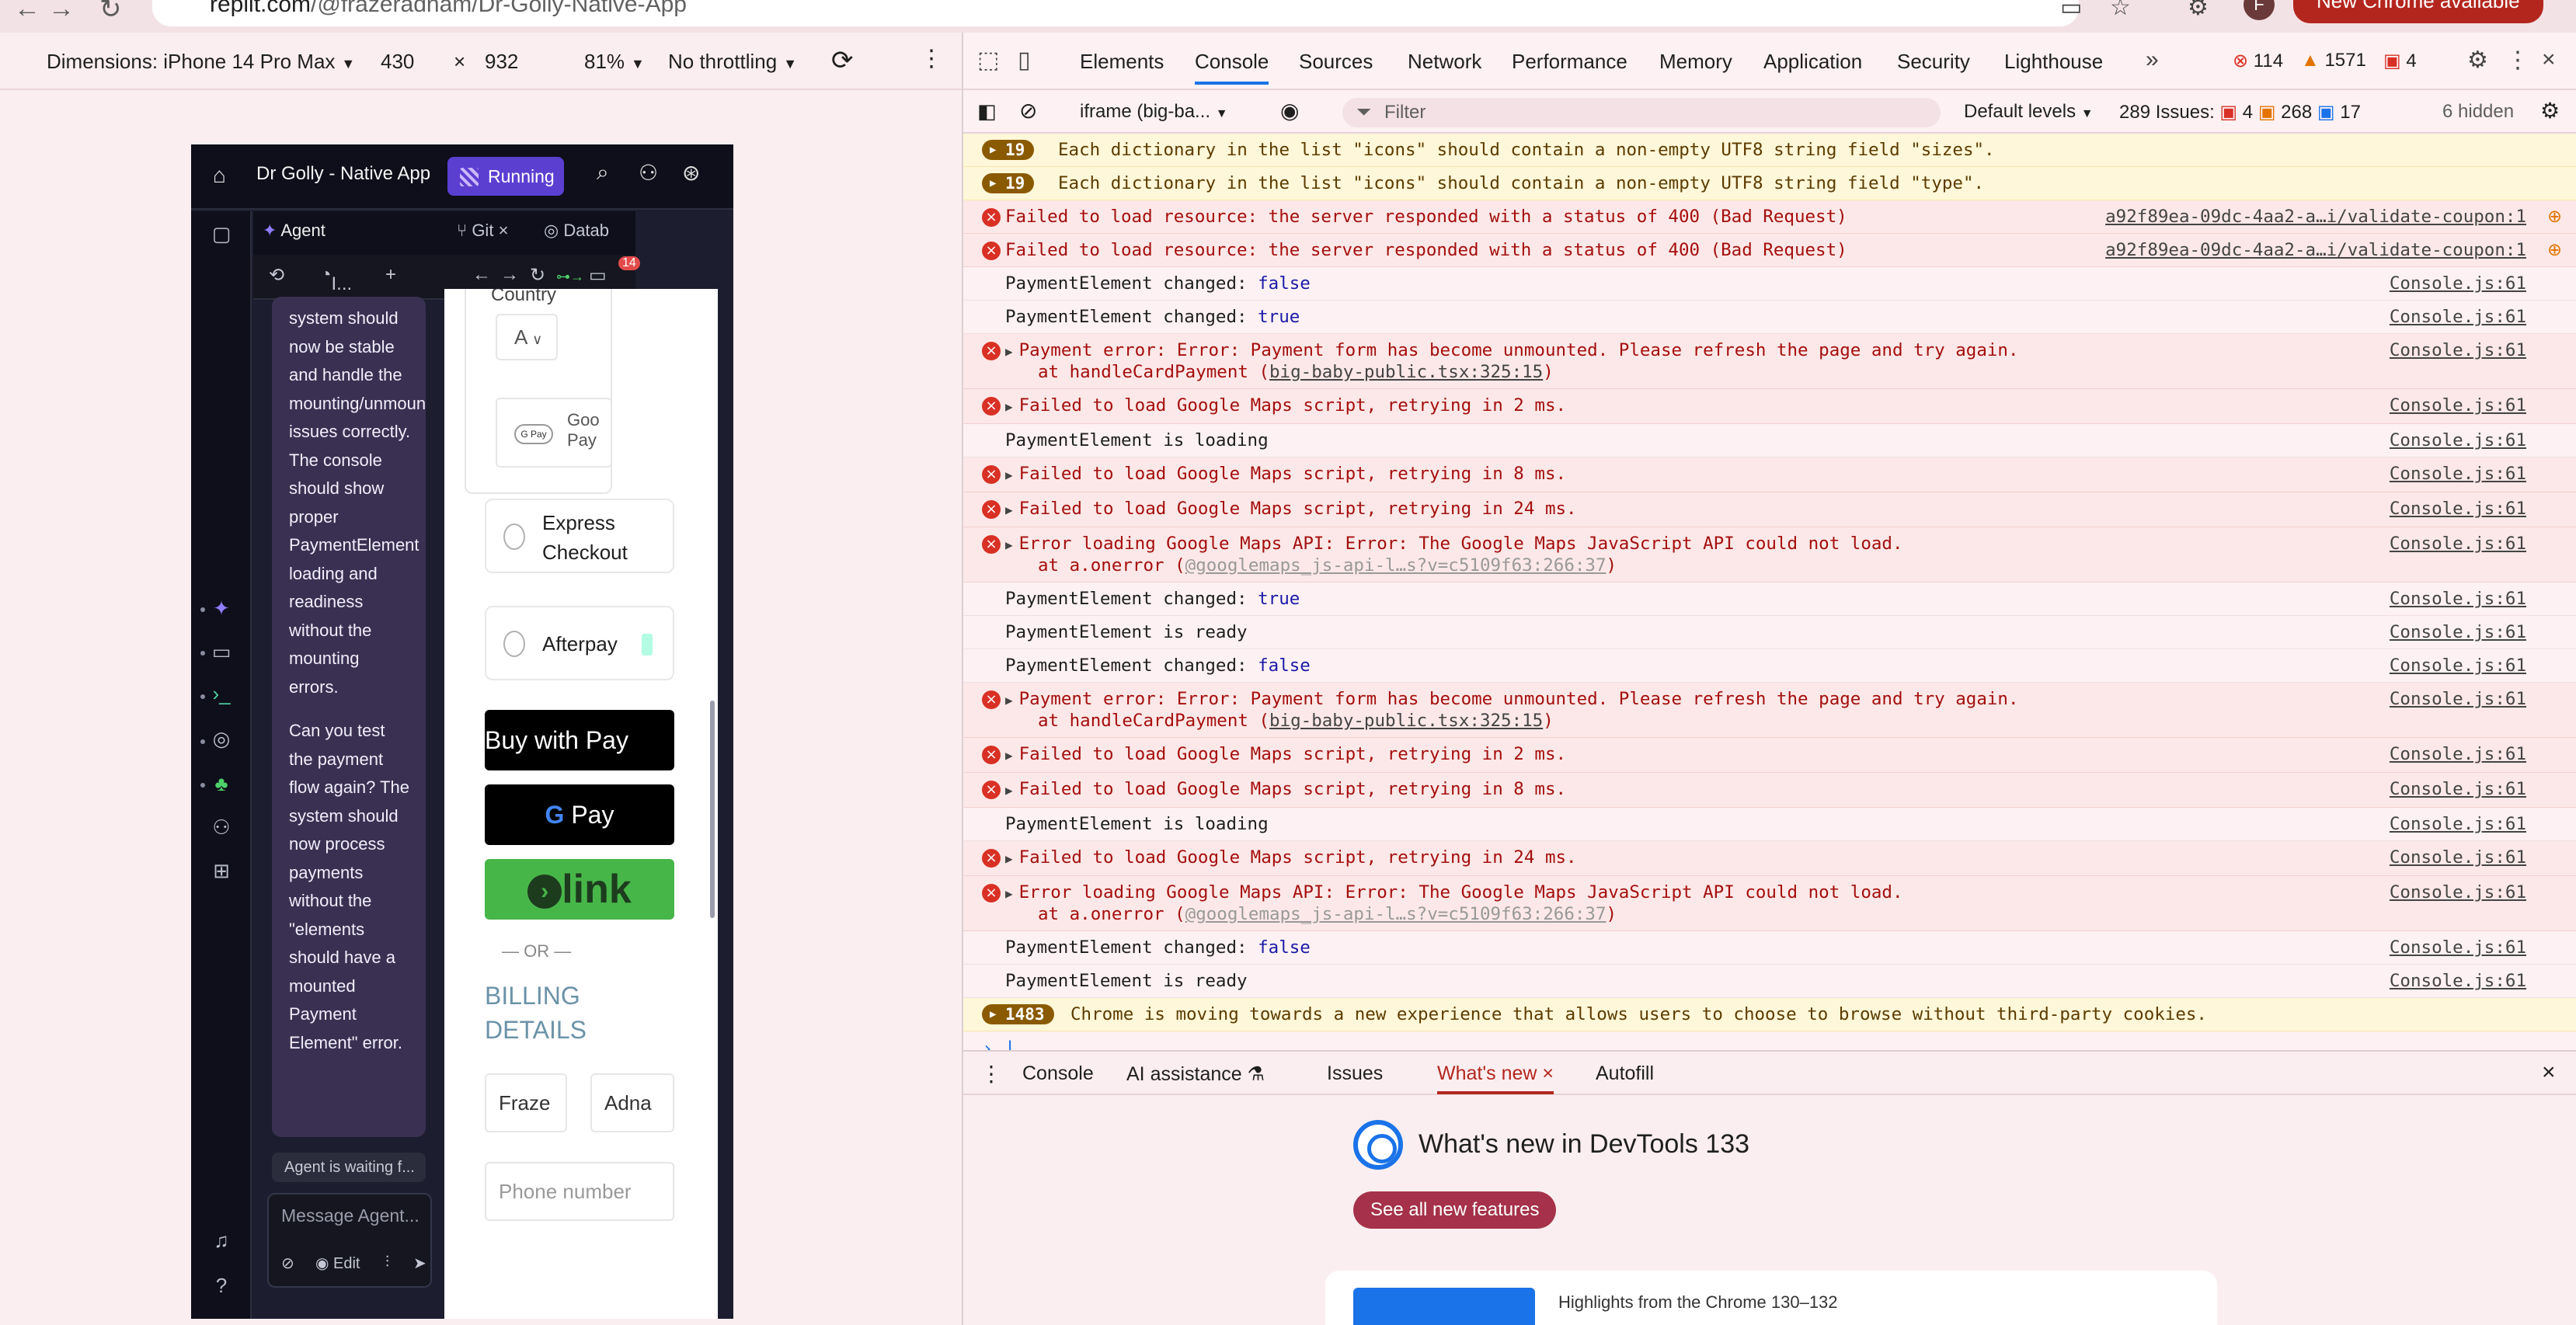 The height and width of the screenshot is (1325, 2576). What do you see at coordinates (2120, 10) in the screenshot?
I see `bookmark-star-icon: ☆` at bounding box center [2120, 10].